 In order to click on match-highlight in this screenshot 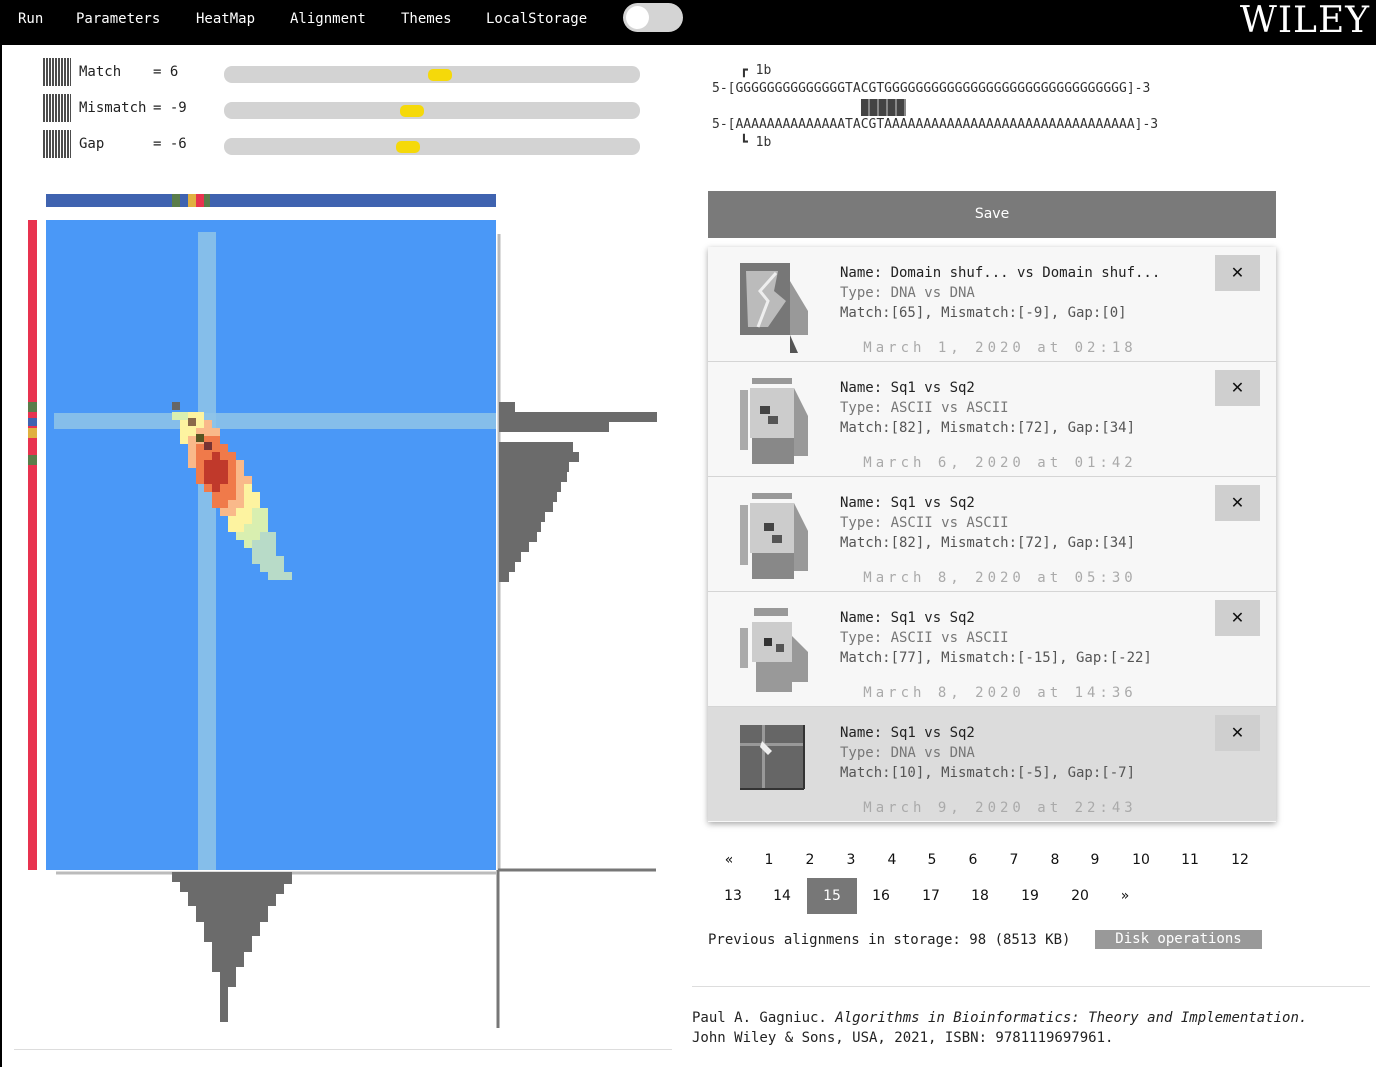, I will do `click(883, 107)`.